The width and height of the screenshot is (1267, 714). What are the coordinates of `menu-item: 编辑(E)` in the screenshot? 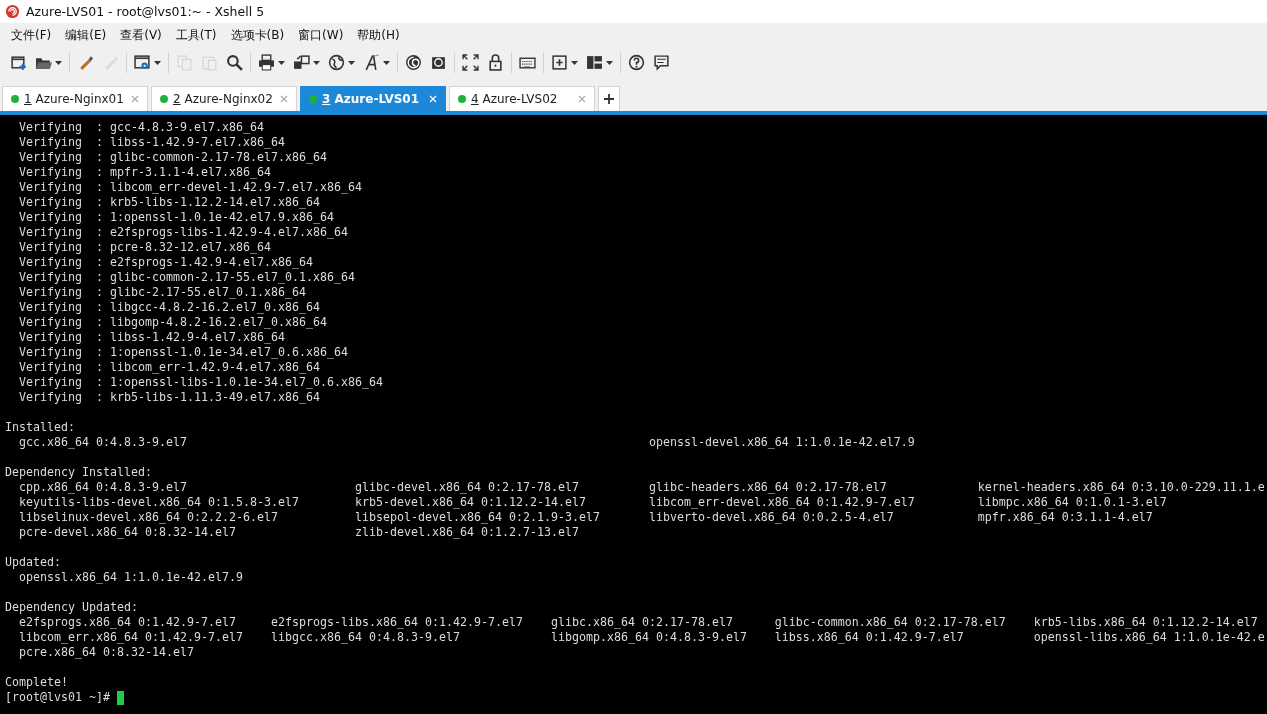 It's located at (86, 35).